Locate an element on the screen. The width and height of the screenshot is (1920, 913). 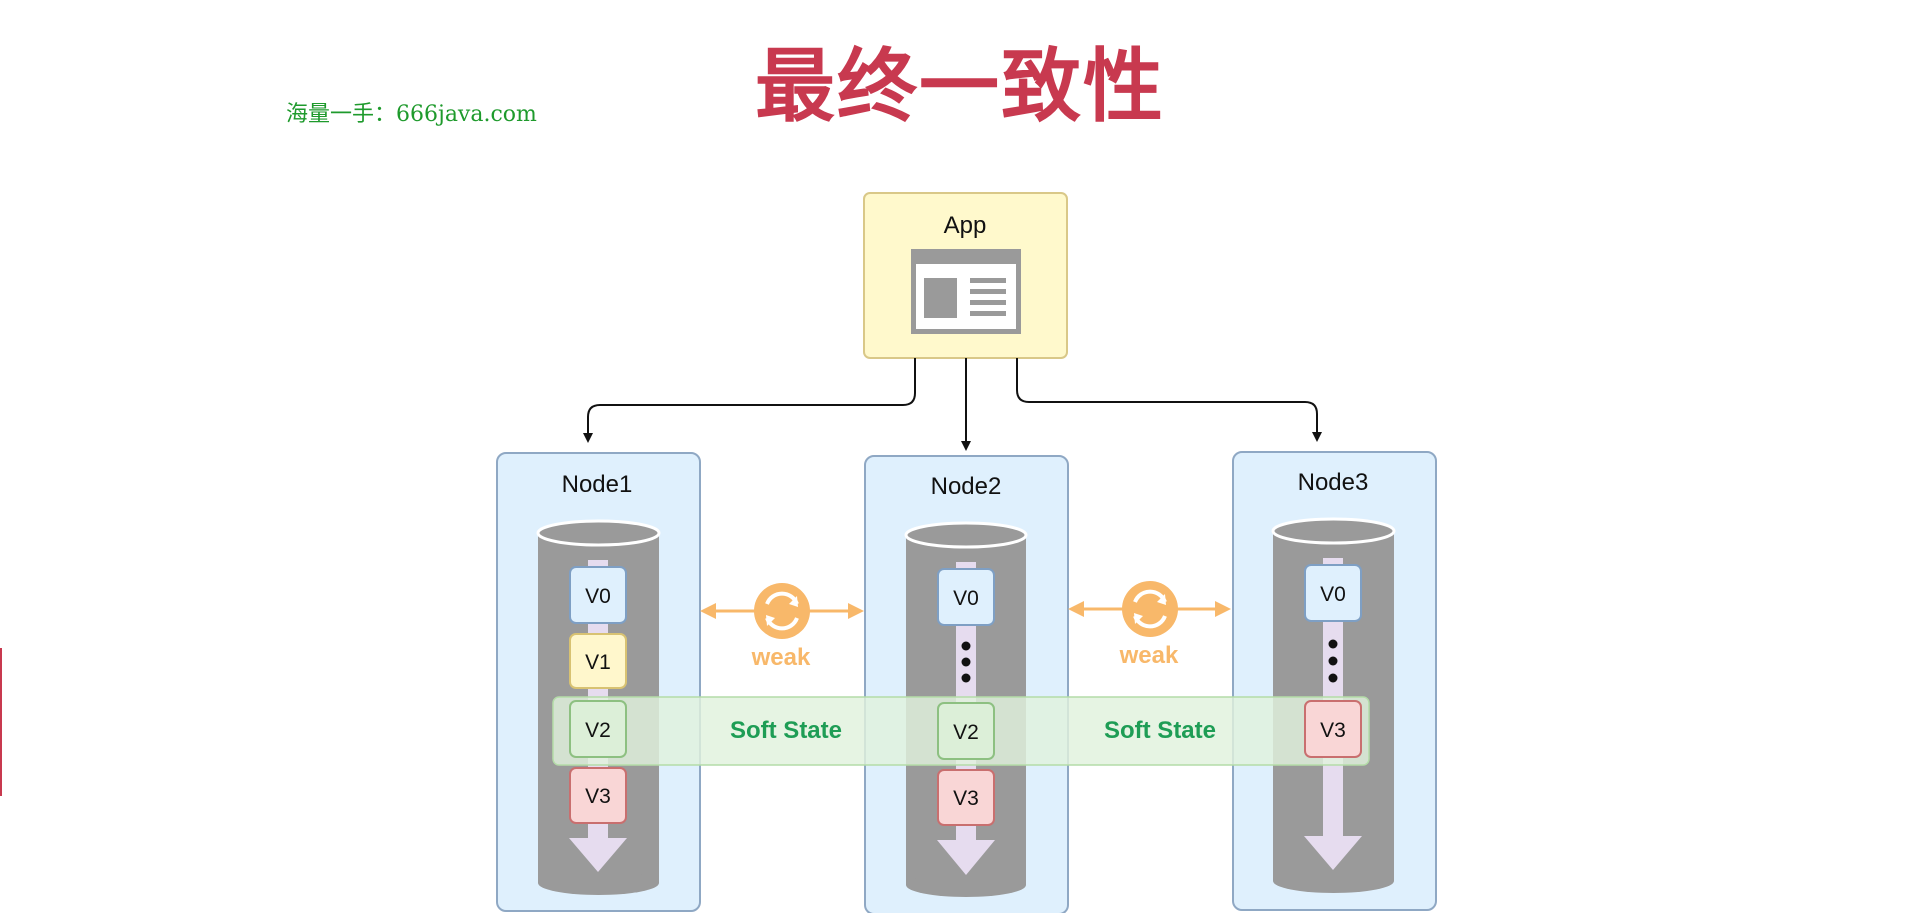
node1-version-v2-label: V2 is located at coordinates (598, 730).